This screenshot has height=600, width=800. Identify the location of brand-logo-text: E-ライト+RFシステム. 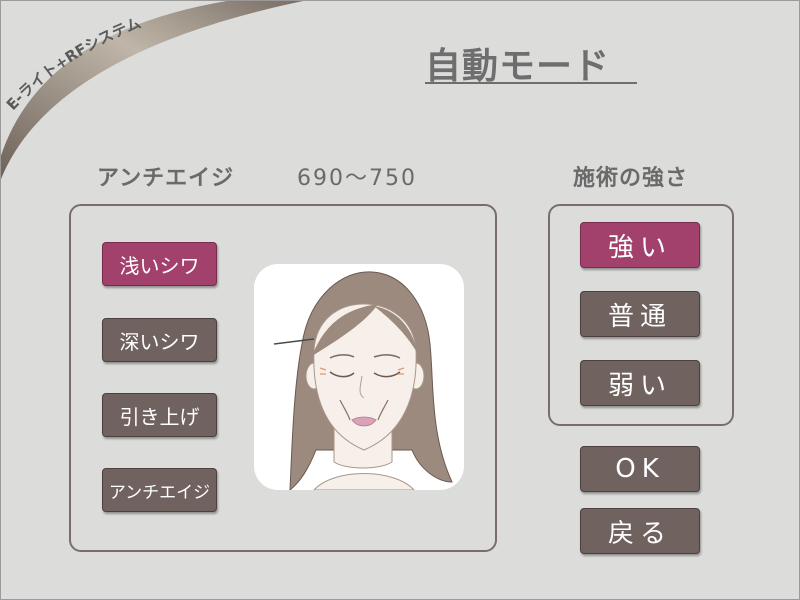
(73, 64).